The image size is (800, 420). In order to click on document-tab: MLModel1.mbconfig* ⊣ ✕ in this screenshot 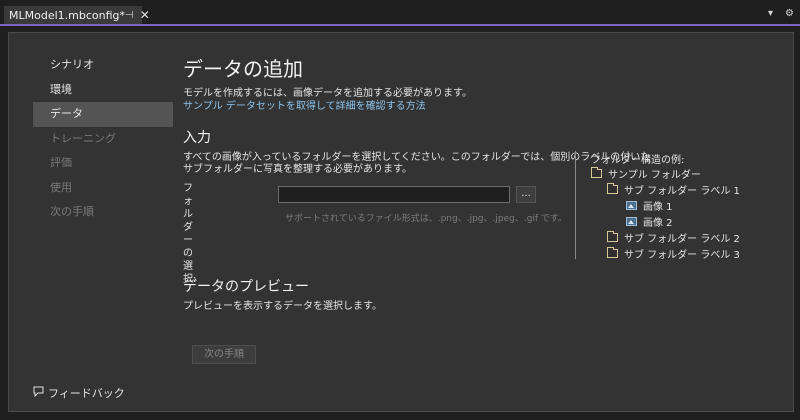, I will do `click(77, 15)`.